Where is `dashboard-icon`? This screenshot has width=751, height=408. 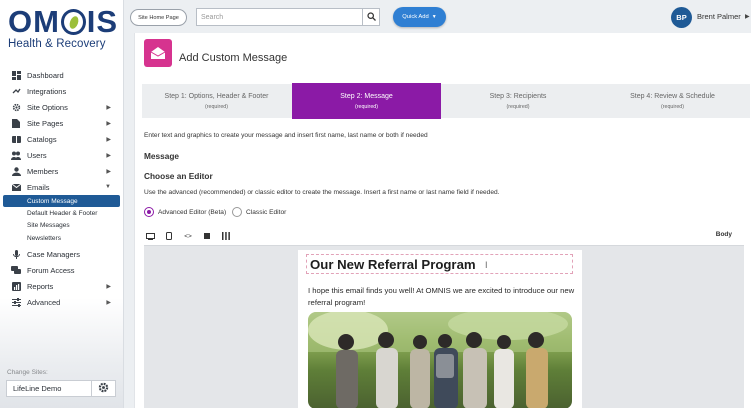
dashboard-icon is located at coordinates (16, 75).